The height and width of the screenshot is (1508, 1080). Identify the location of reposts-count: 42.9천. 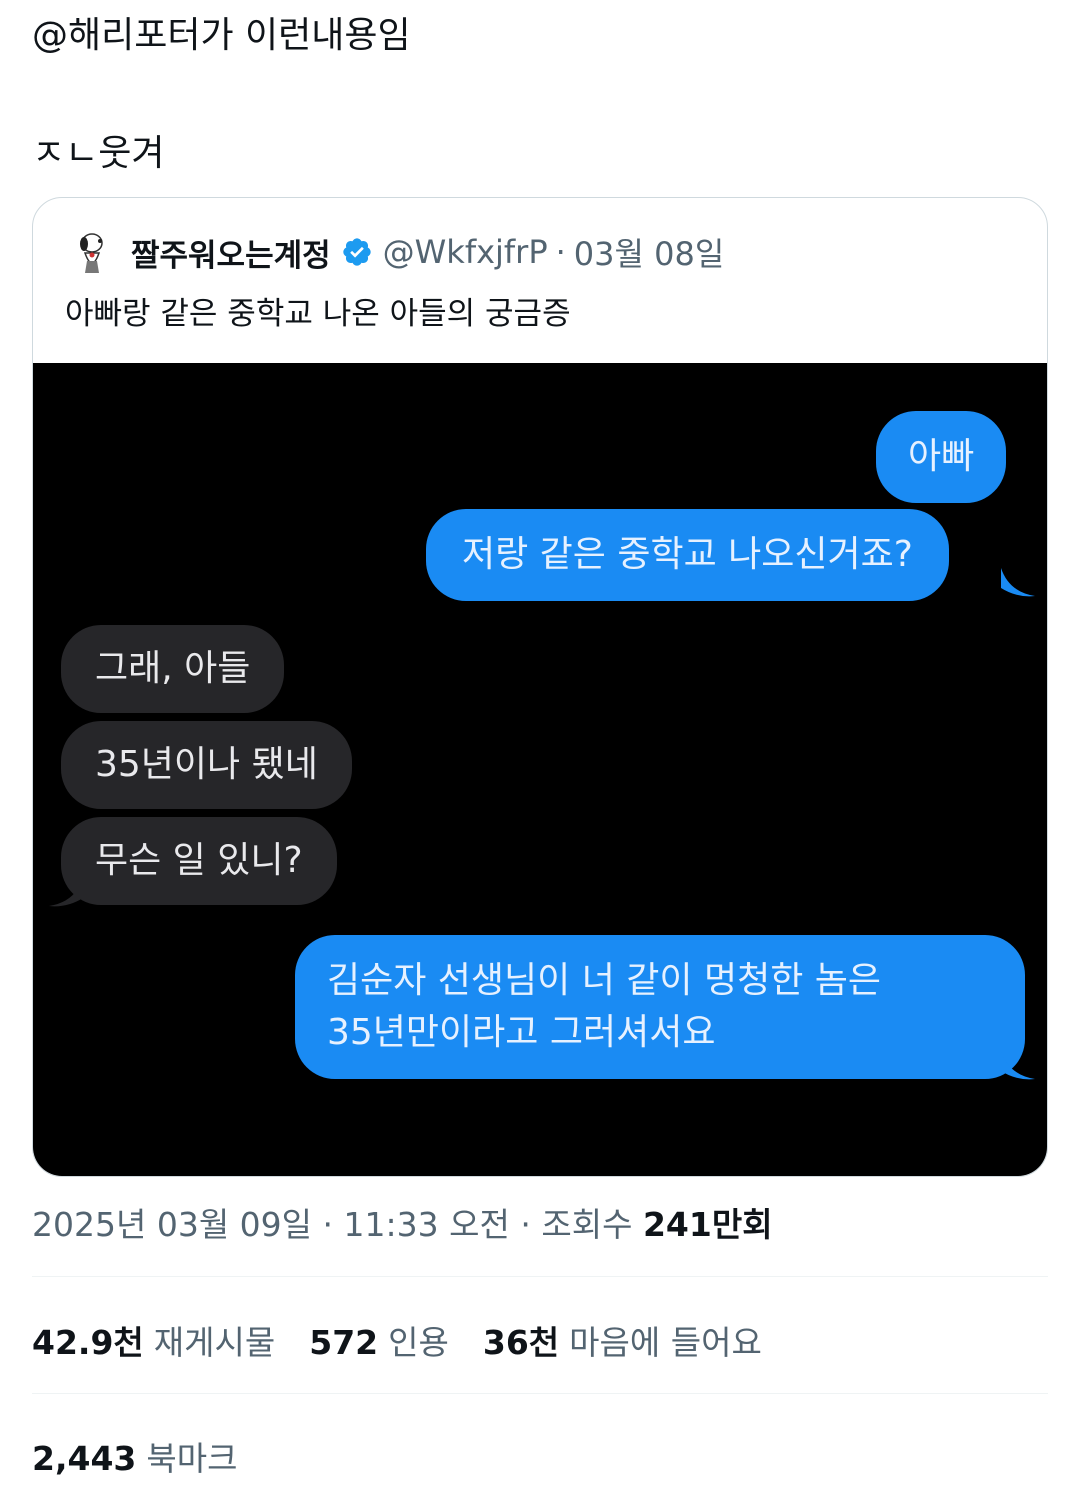
(88, 1342).